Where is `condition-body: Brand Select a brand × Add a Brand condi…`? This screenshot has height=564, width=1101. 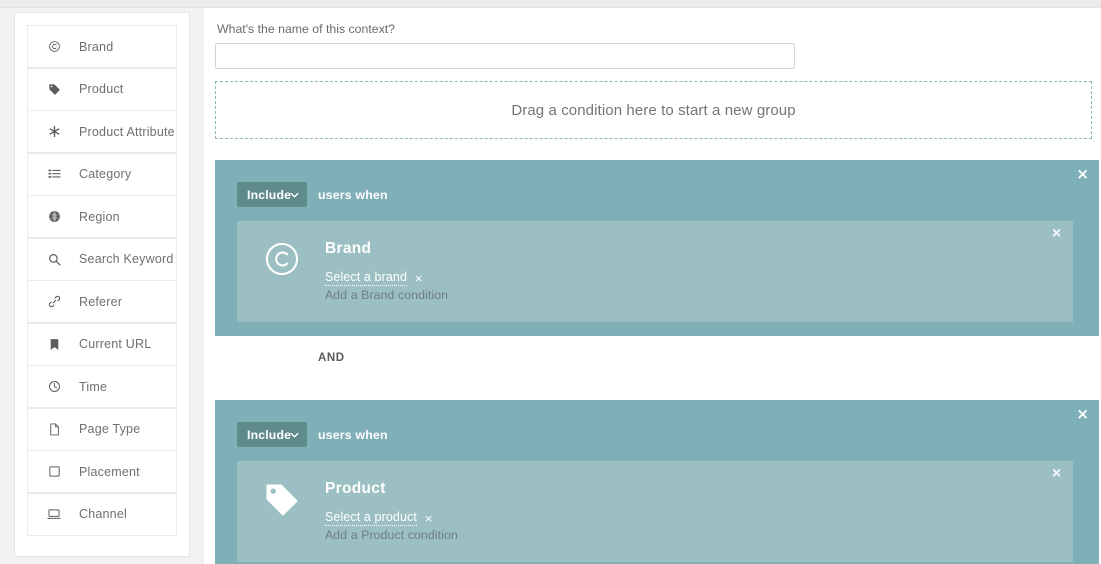
condition-body: Brand Select a brand × Add a Brand condi… is located at coordinates (386, 270).